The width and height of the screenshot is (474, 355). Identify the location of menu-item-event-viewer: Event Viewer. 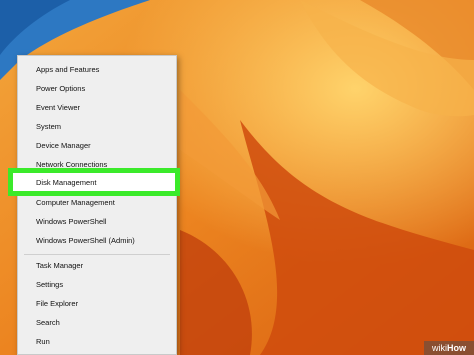
(97, 108).